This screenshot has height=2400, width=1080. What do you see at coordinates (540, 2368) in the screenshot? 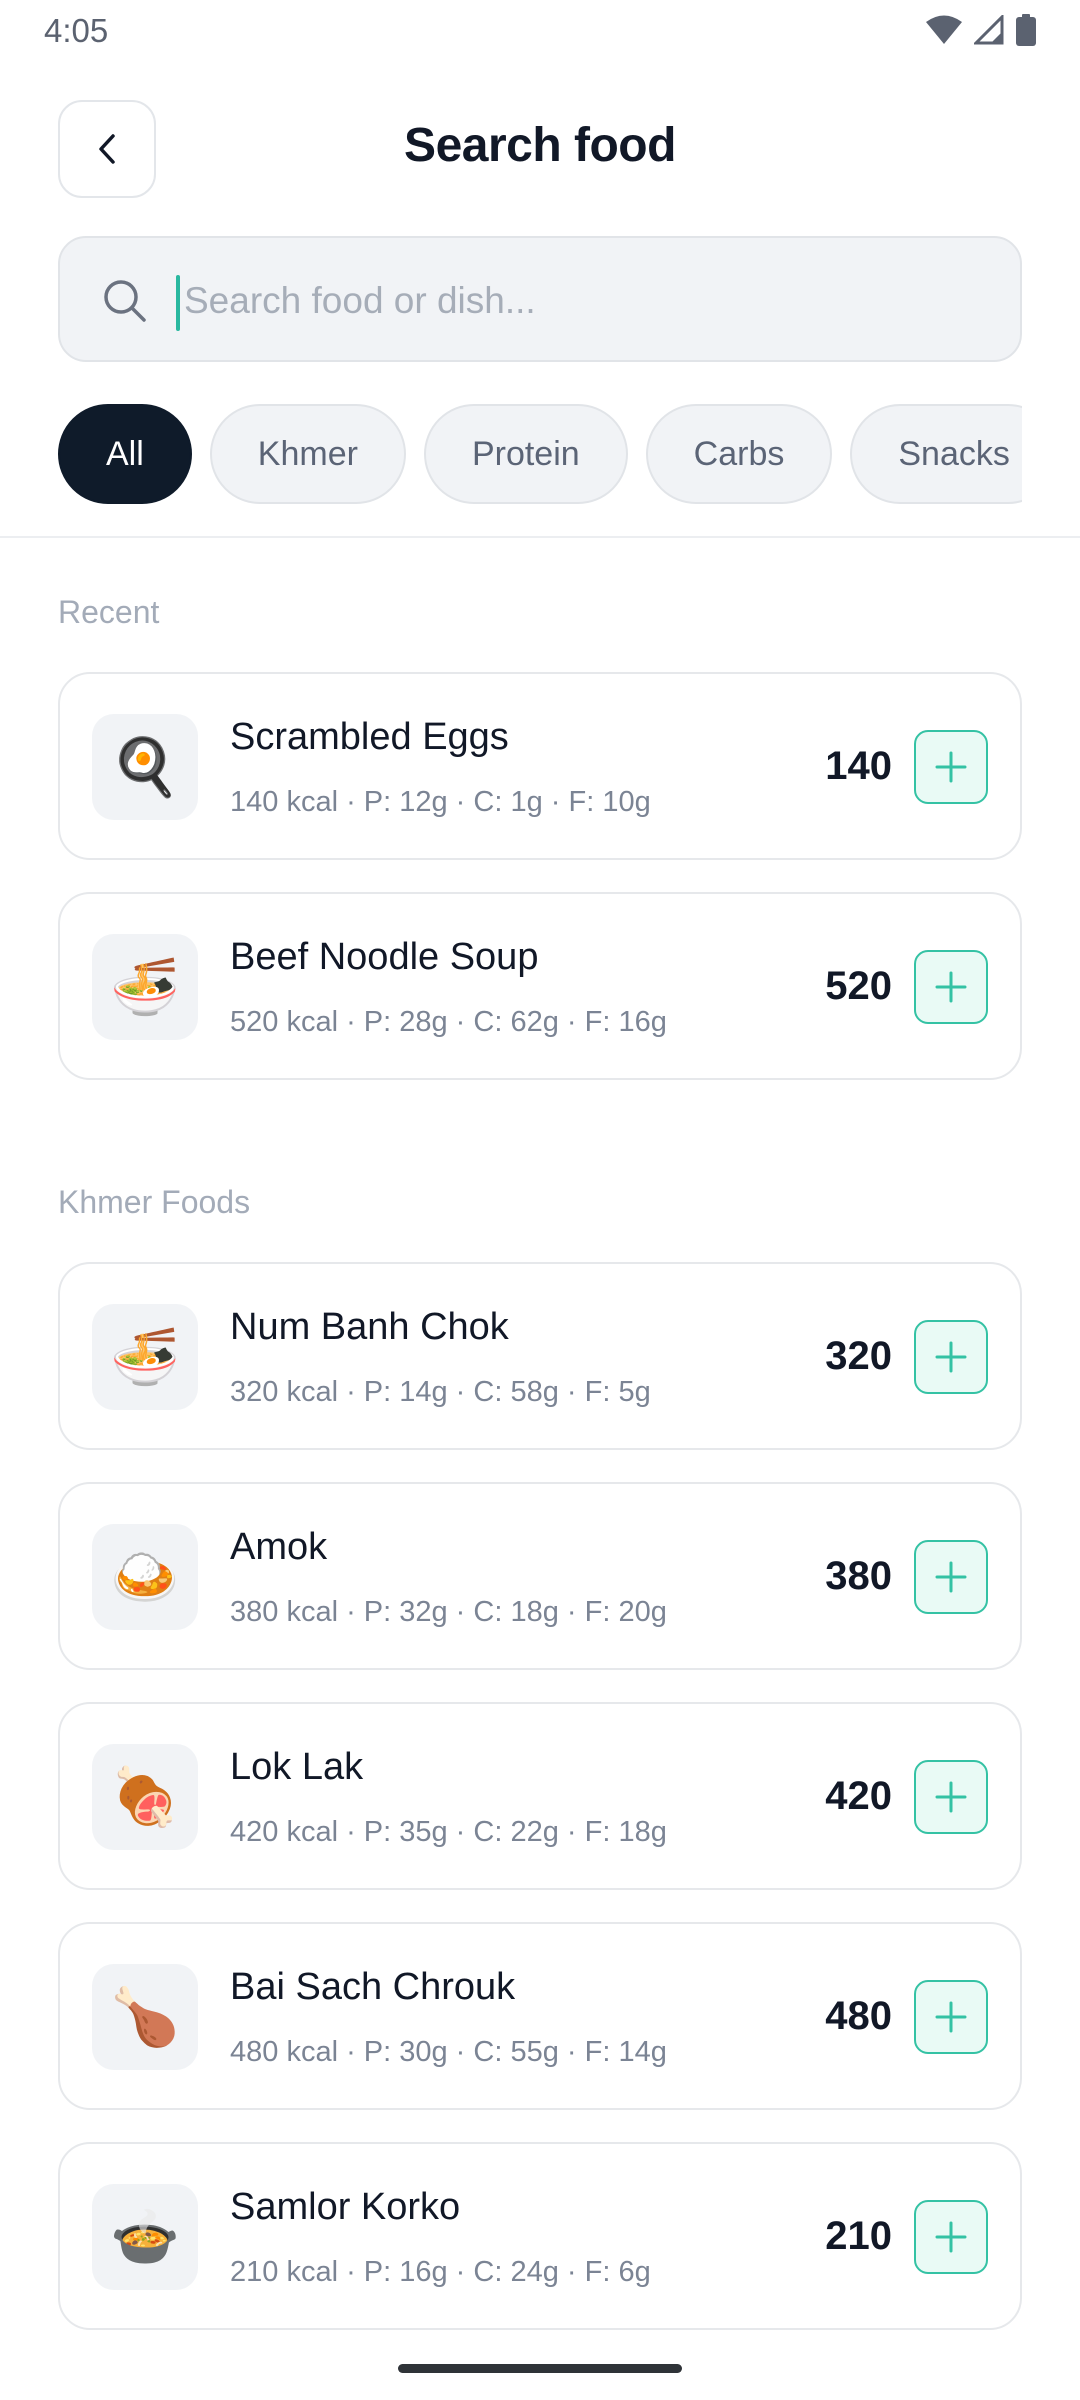
I see `home-indicator` at bounding box center [540, 2368].